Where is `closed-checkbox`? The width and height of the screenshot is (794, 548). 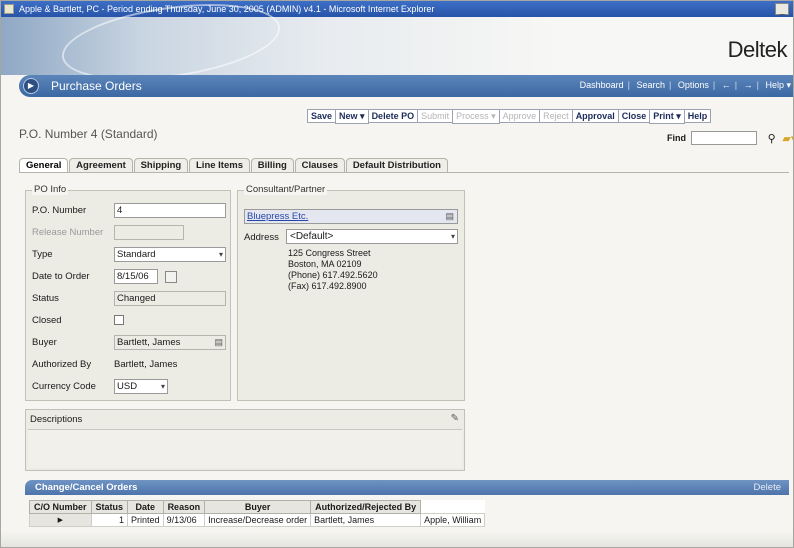
closed-checkbox is located at coordinates (119, 320).